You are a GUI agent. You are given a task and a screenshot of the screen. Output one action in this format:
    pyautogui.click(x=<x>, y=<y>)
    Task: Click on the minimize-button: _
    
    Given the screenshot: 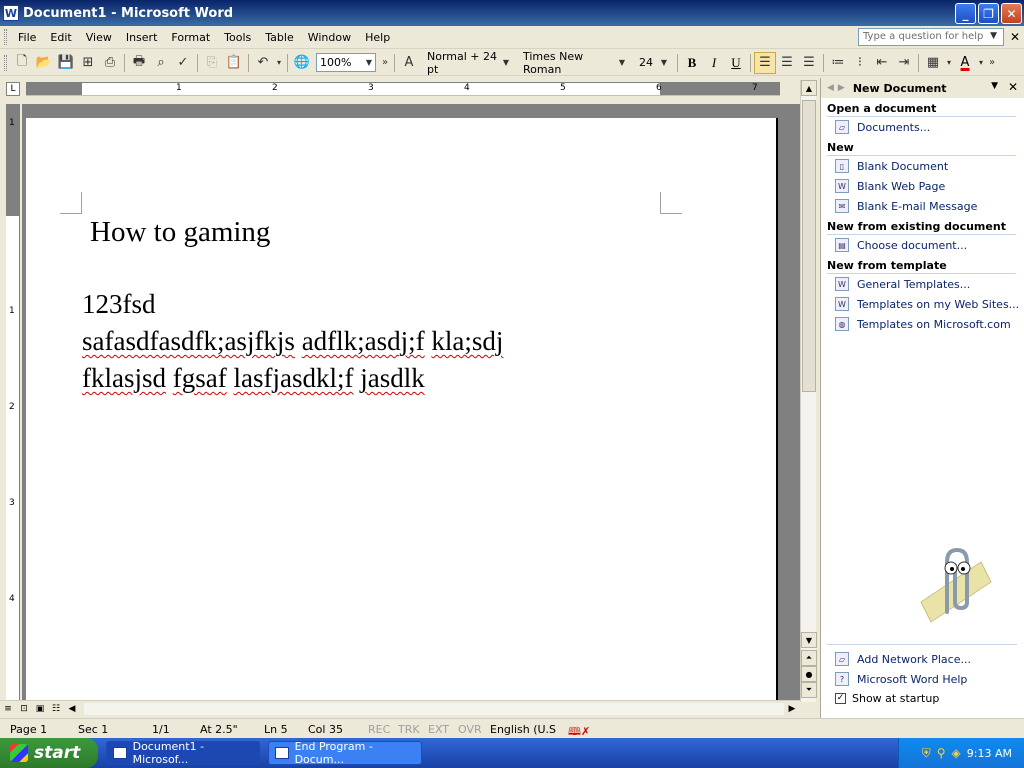 What is the action you would take?
    pyautogui.click(x=965, y=13)
    